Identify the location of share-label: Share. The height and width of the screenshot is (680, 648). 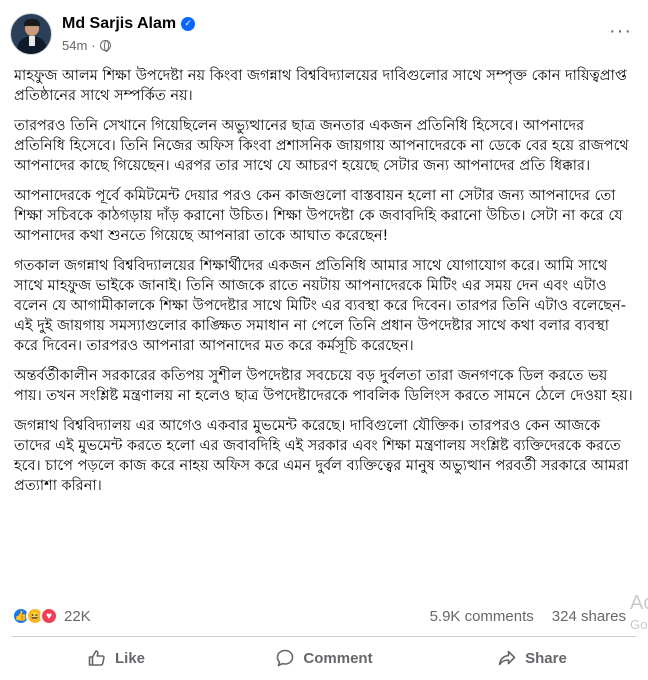
(546, 658).